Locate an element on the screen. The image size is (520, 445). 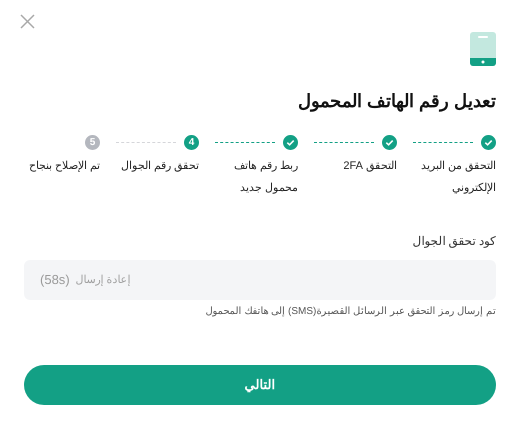
dialog-title: تعديل رقم الهاتف المحمول is located at coordinates (396, 102).